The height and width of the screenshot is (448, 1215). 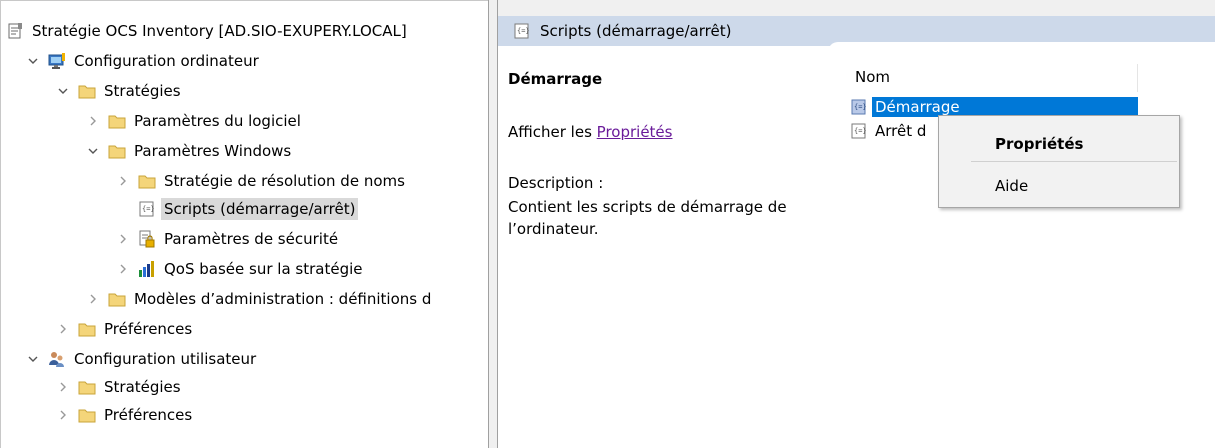 What do you see at coordinates (263, 269) in the screenshot?
I see `tree-label: QoS basée sur la stratégie` at bounding box center [263, 269].